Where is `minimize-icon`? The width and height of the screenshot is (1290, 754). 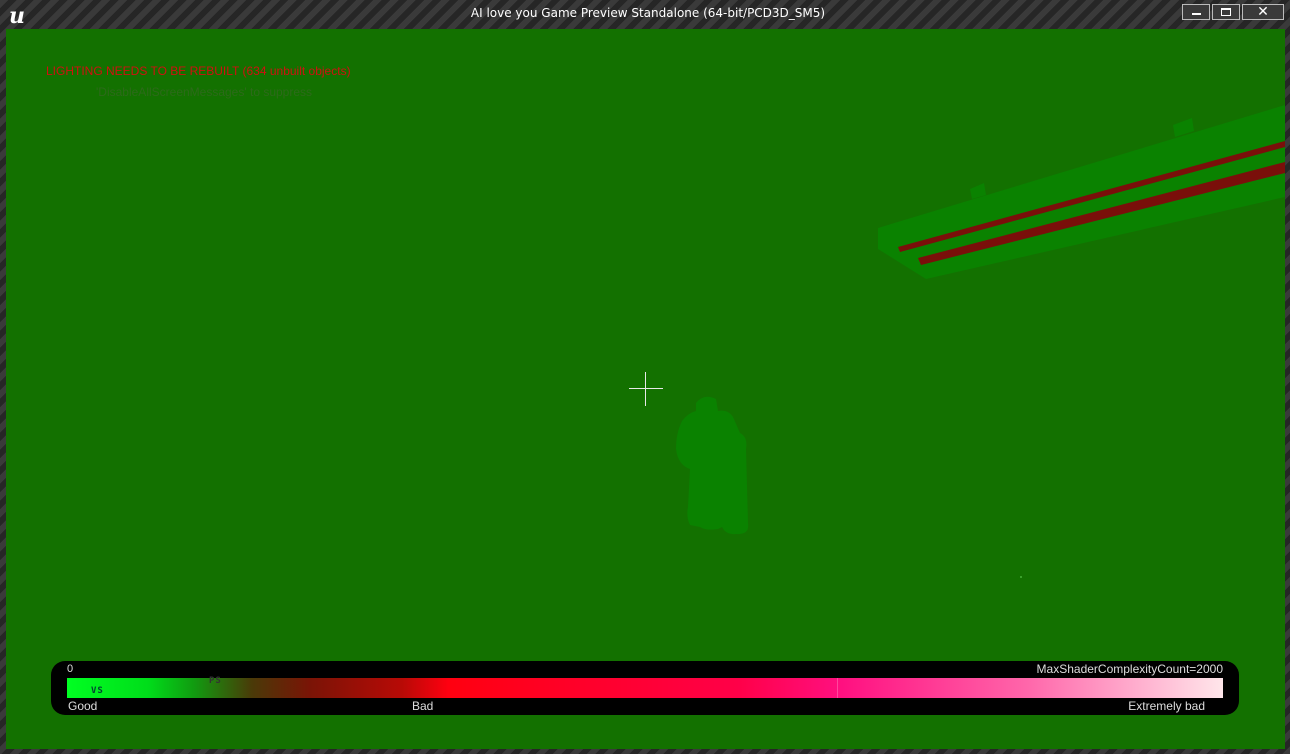 minimize-icon is located at coordinates (1196, 14).